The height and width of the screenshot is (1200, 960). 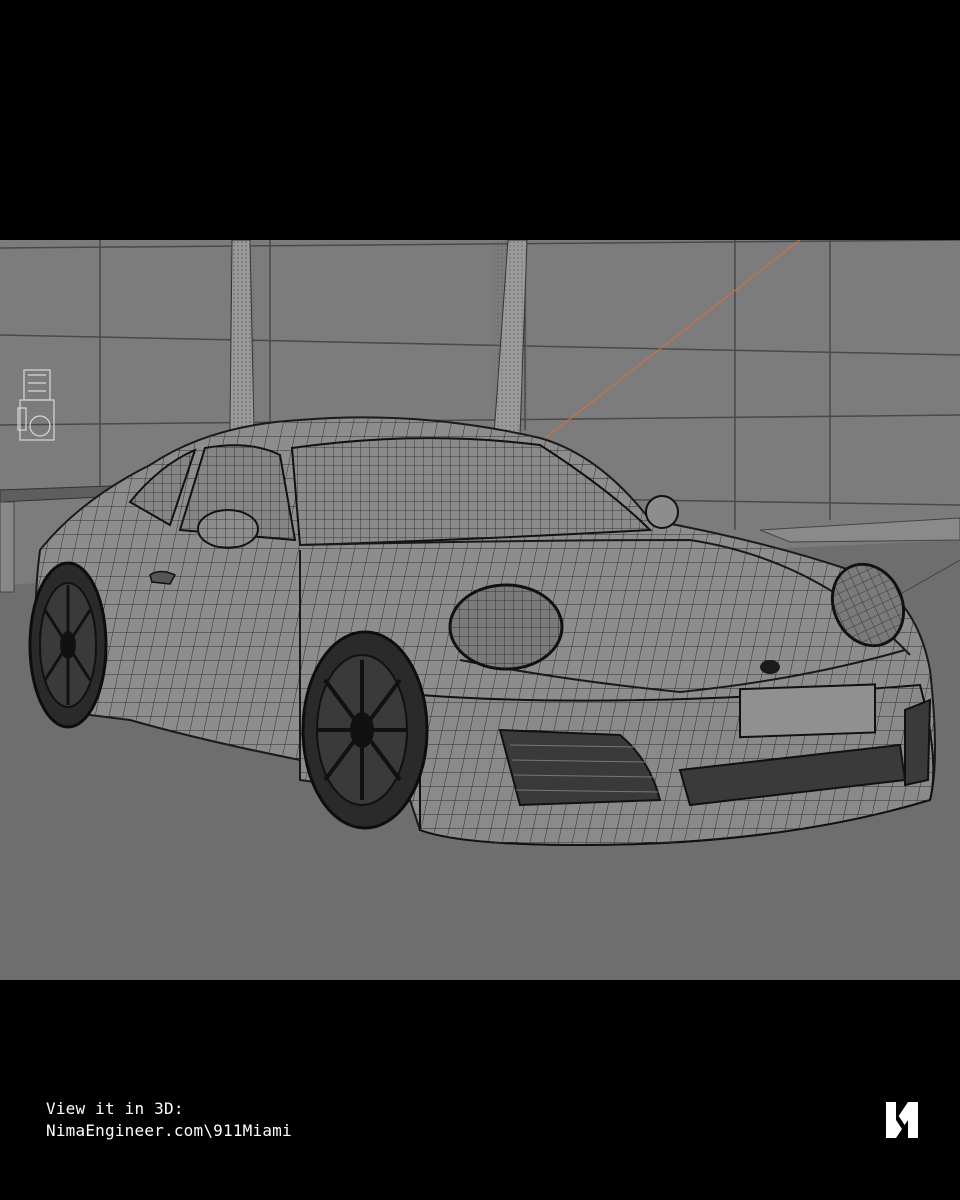 I want to click on camera-gizmo-icon, so click(x=36, y=405).